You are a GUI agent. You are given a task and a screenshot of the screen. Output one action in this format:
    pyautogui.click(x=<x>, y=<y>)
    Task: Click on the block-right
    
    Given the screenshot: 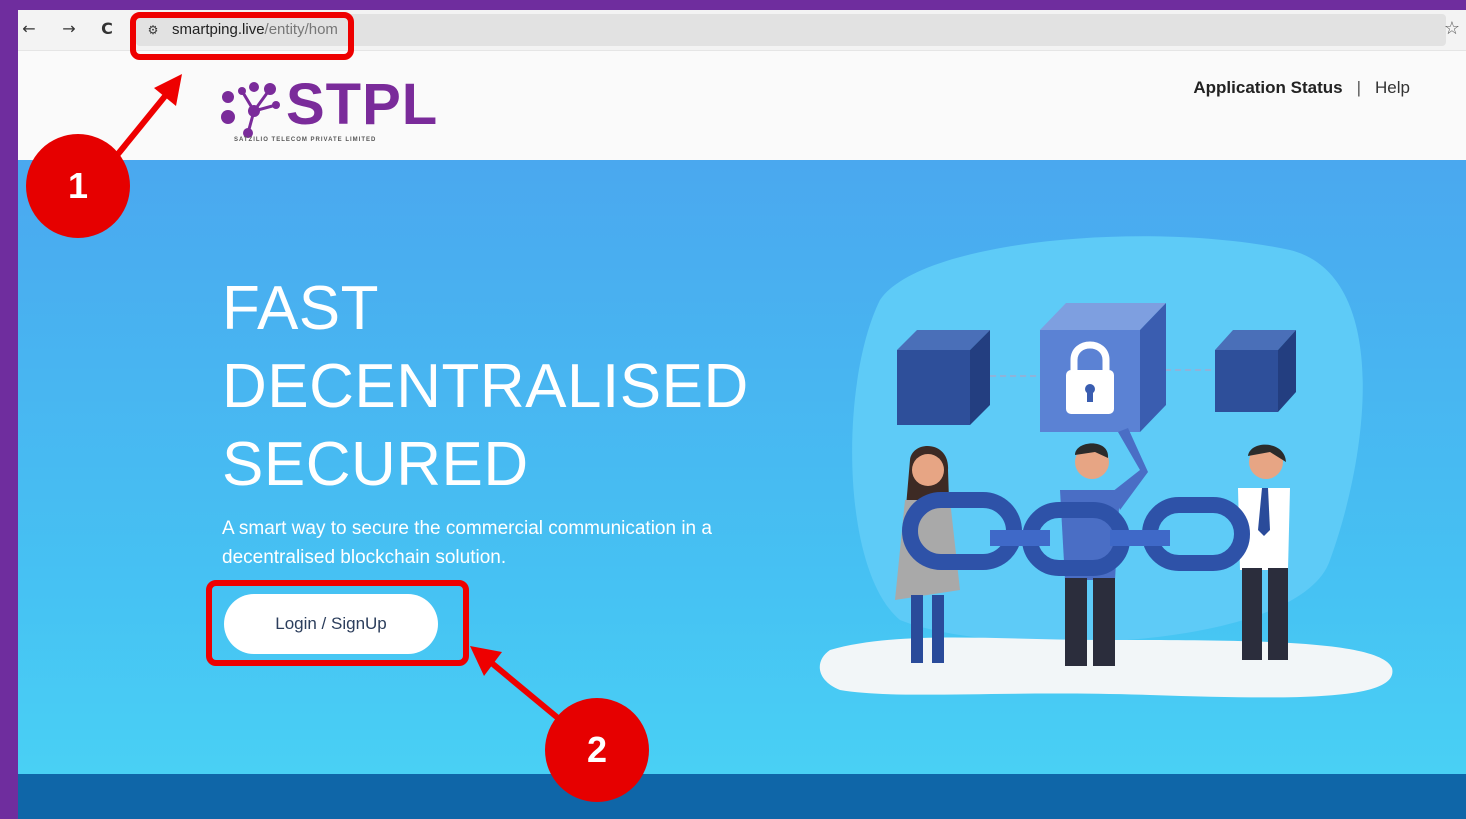 What is the action you would take?
    pyautogui.click(x=1255, y=371)
    